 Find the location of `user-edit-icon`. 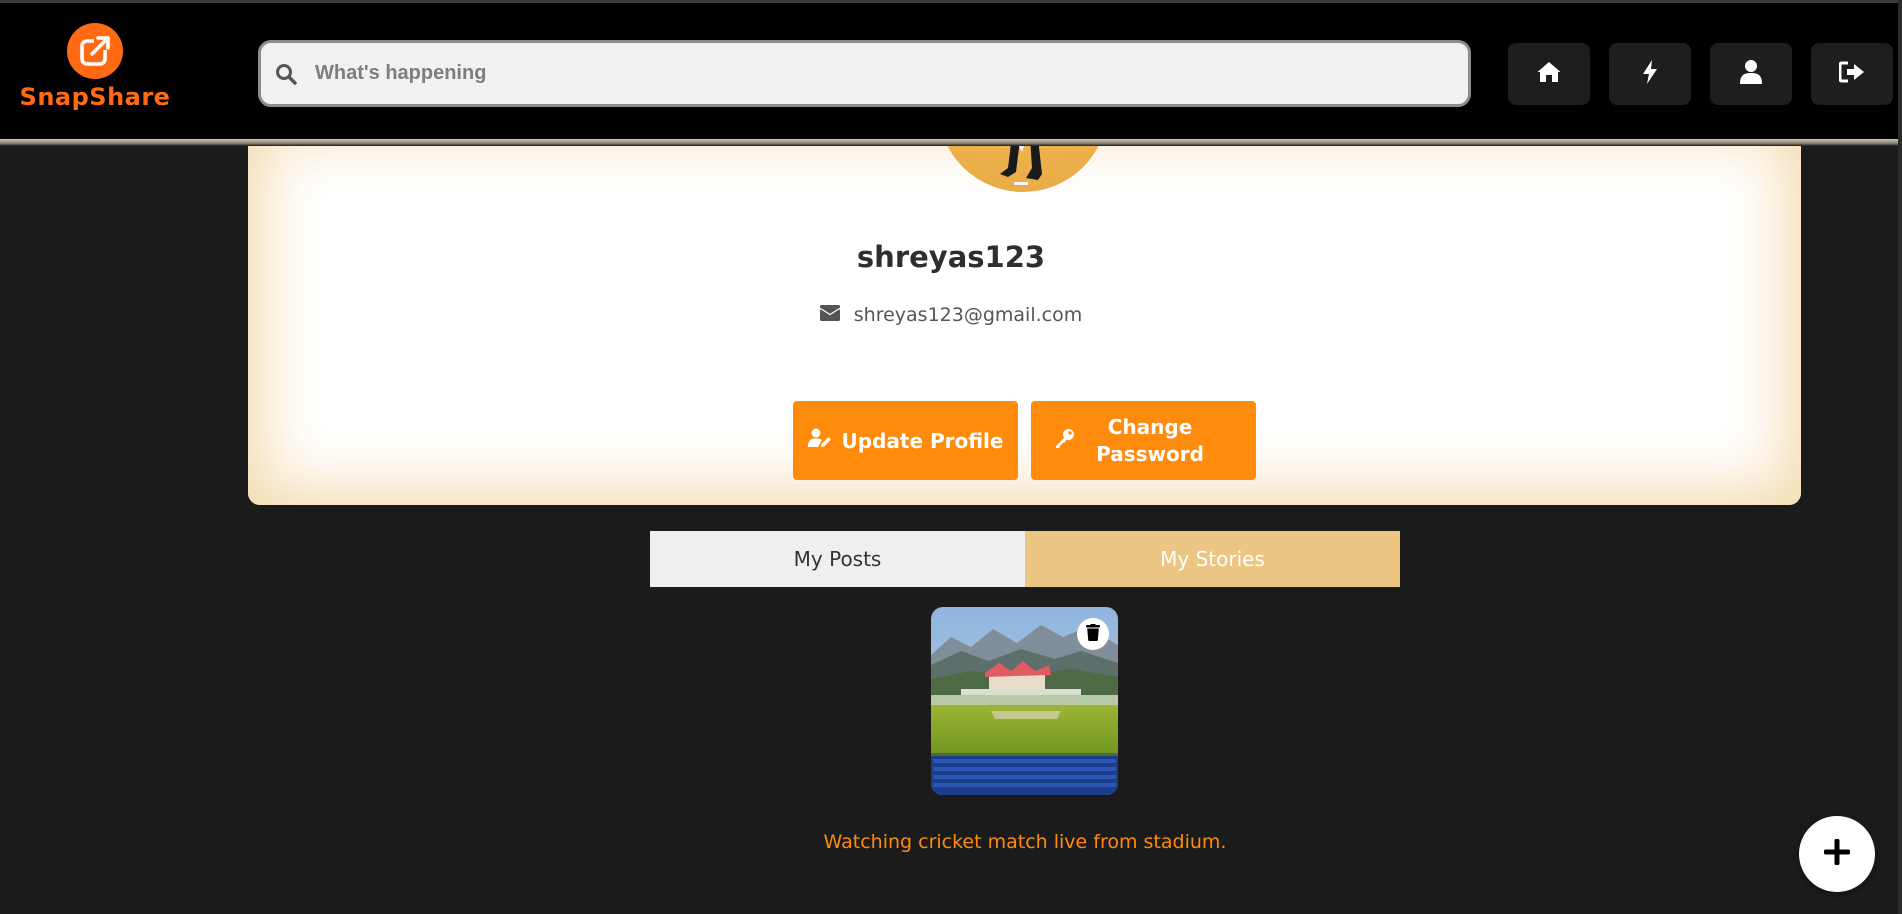

user-edit-icon is located at coordinates (819, 440).